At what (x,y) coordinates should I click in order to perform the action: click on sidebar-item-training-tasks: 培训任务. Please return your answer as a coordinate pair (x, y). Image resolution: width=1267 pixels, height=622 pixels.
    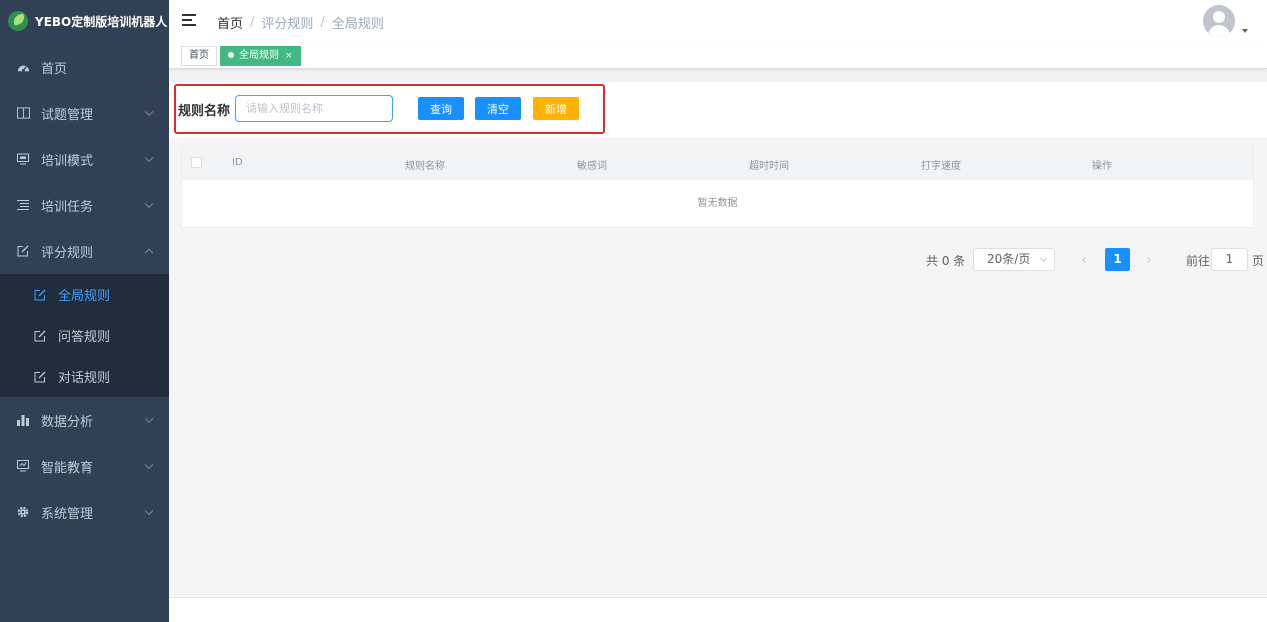
    Looking at the image, I should click on (84, 205).